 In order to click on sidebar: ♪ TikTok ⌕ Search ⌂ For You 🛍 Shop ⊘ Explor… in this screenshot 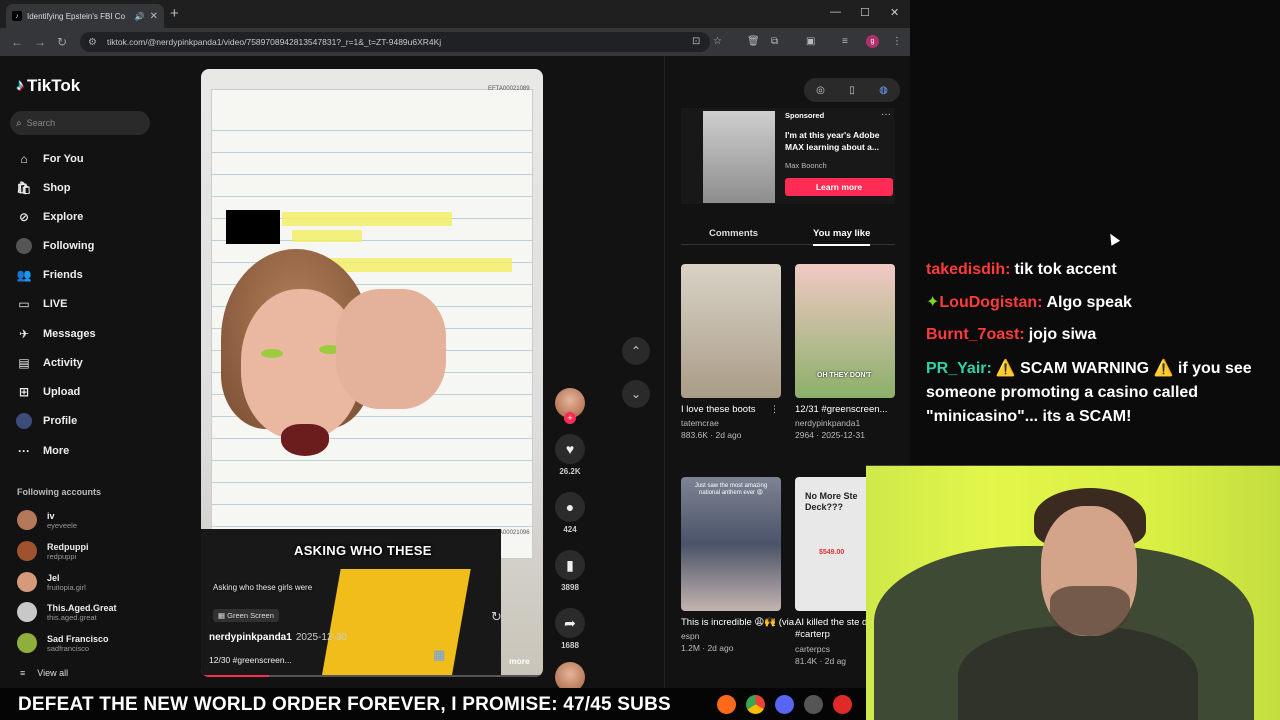, I will do `click(80, 372)`.